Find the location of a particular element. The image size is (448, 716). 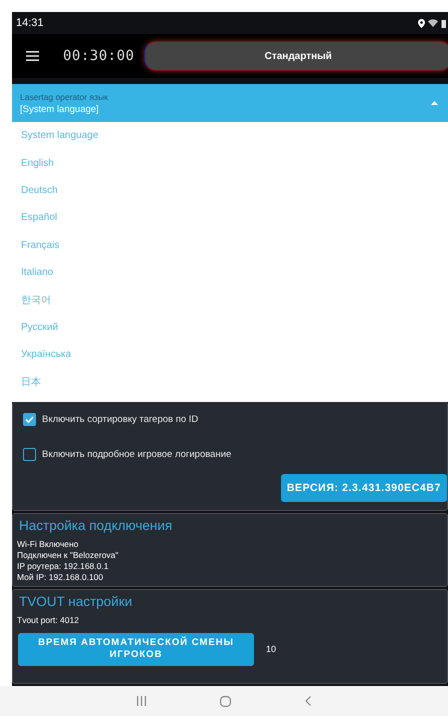

status-time: 14:31 is located at coordinates (30, 23).